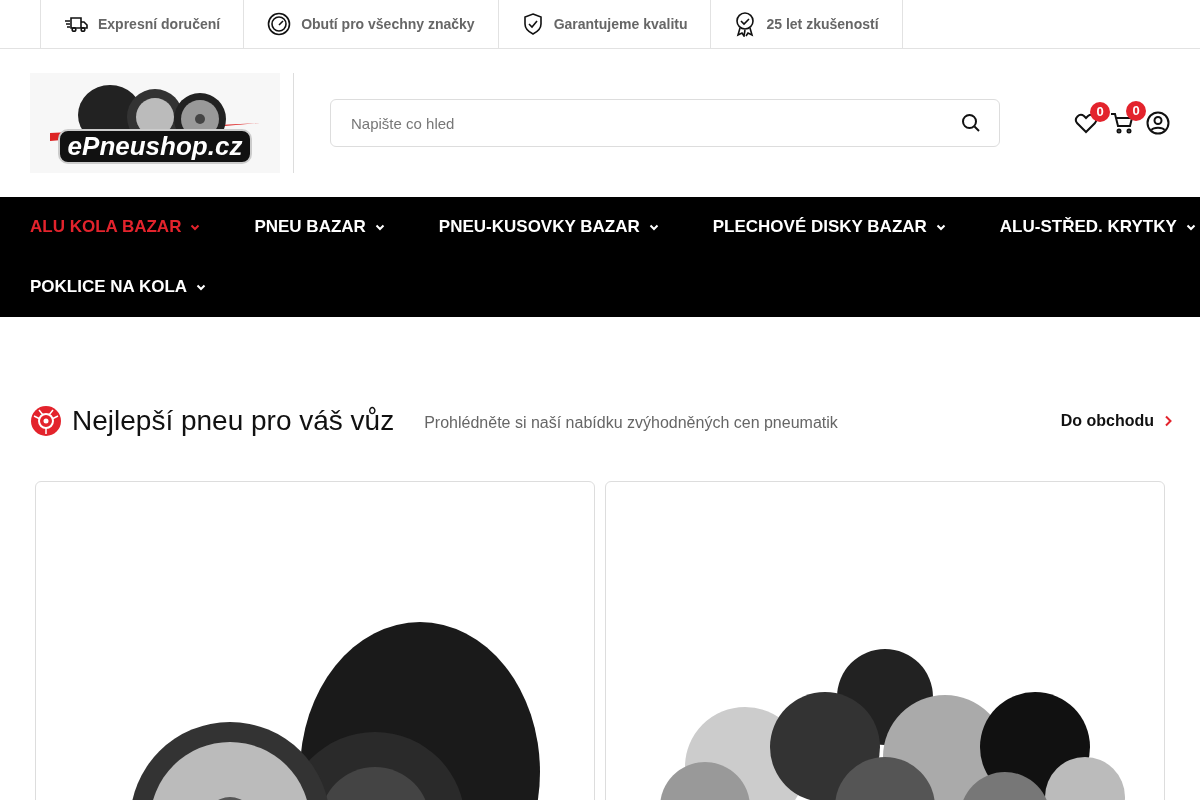 This screenshot has width=1200, height=800. What do you see at coordinates (631, 423) in the screenshot?
I see `section-subtitle: Prohlédněte si naší nabídku zvýhodněných cen pneumatik` at bounding box center [631, 423].